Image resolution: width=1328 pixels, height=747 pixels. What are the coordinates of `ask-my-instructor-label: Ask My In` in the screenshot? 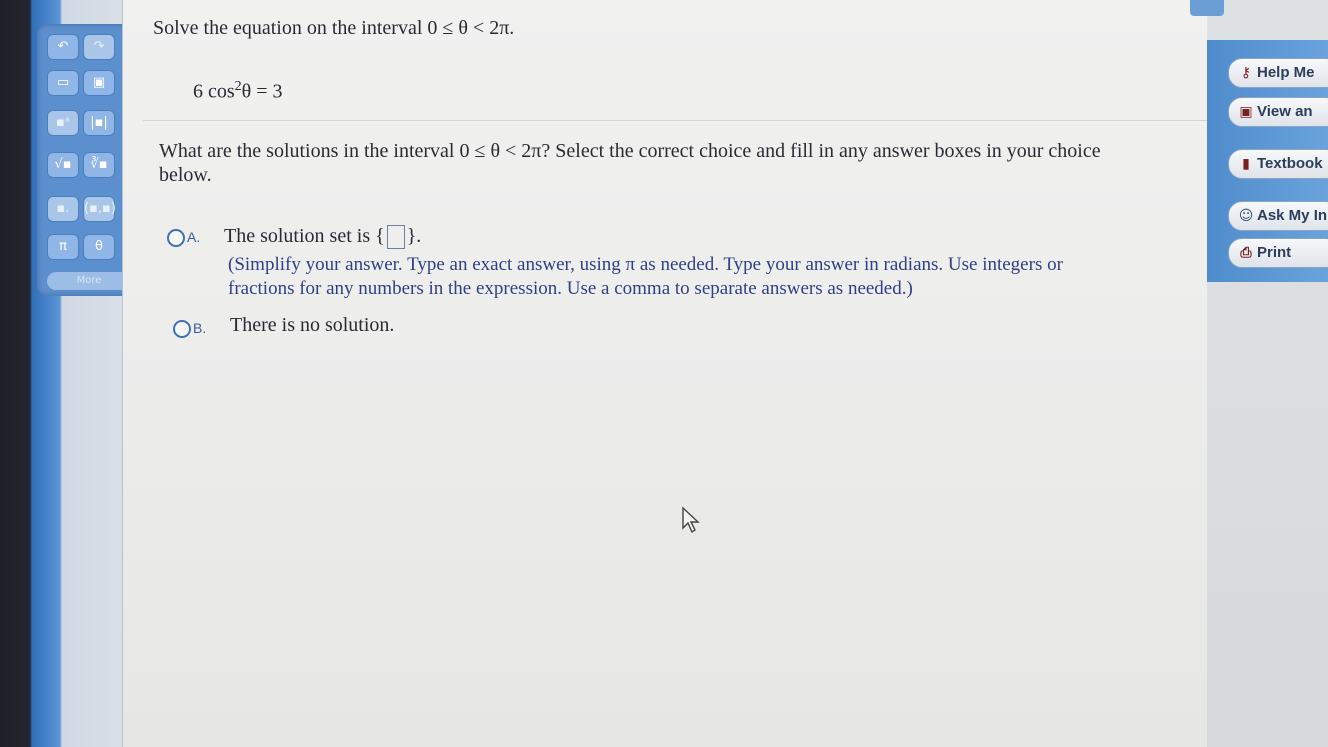 It's located at (1292, 215).